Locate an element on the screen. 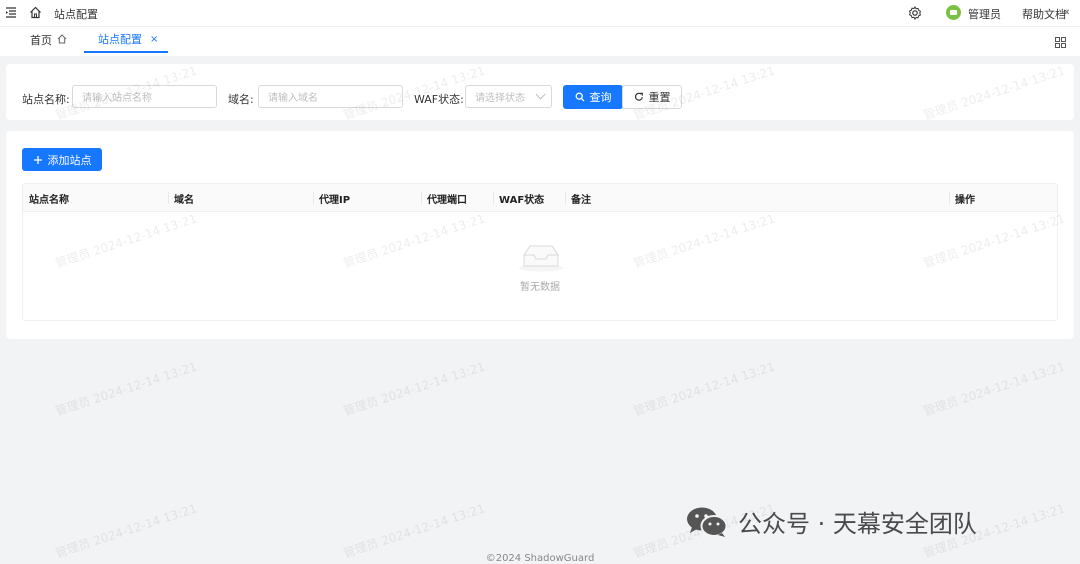  tab-label: 首页 is located at coordinates (41, 40).